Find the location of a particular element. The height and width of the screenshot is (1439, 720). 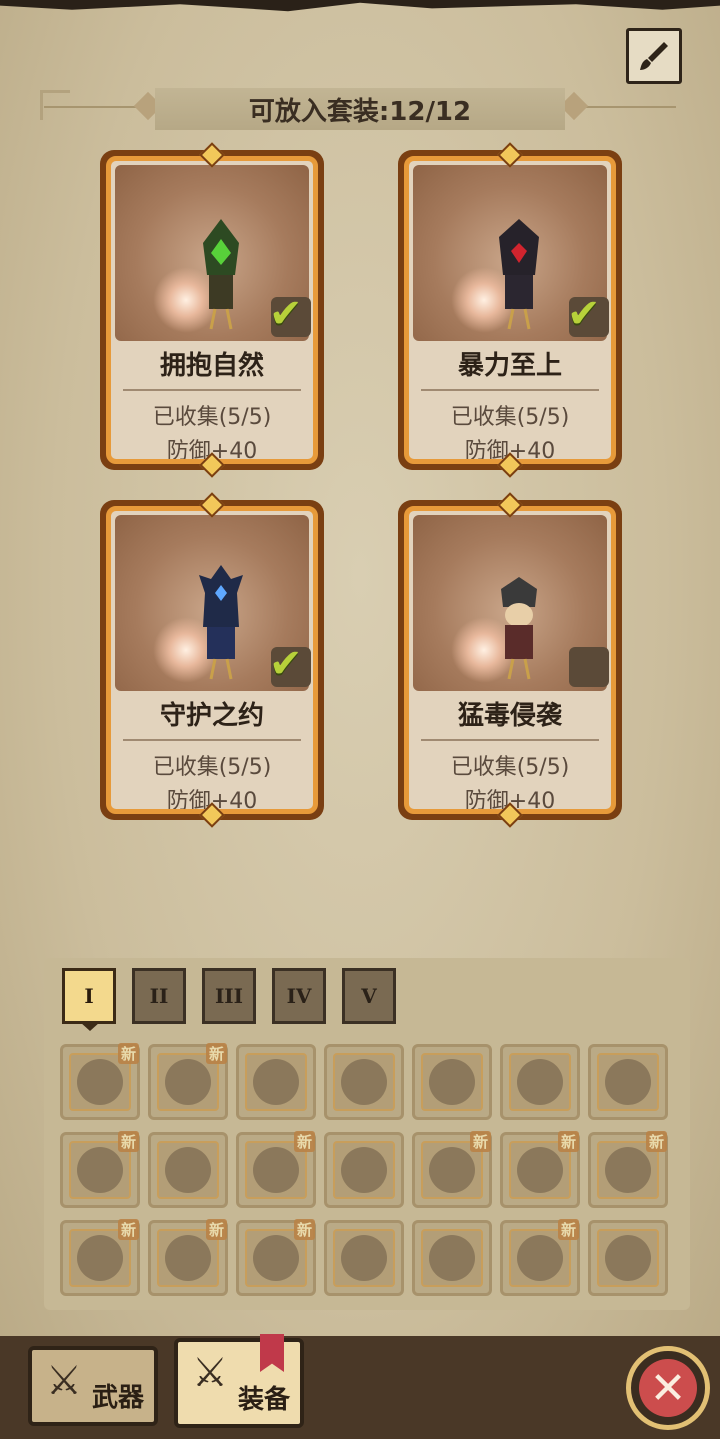

serpent-ring-icon is located at coordinates (364, 1258).